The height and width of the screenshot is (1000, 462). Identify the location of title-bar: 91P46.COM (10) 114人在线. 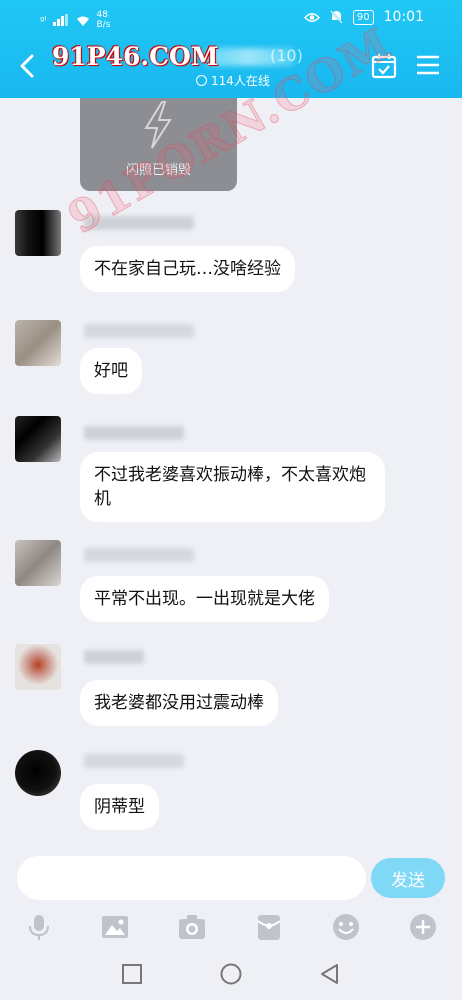
(231, 68).